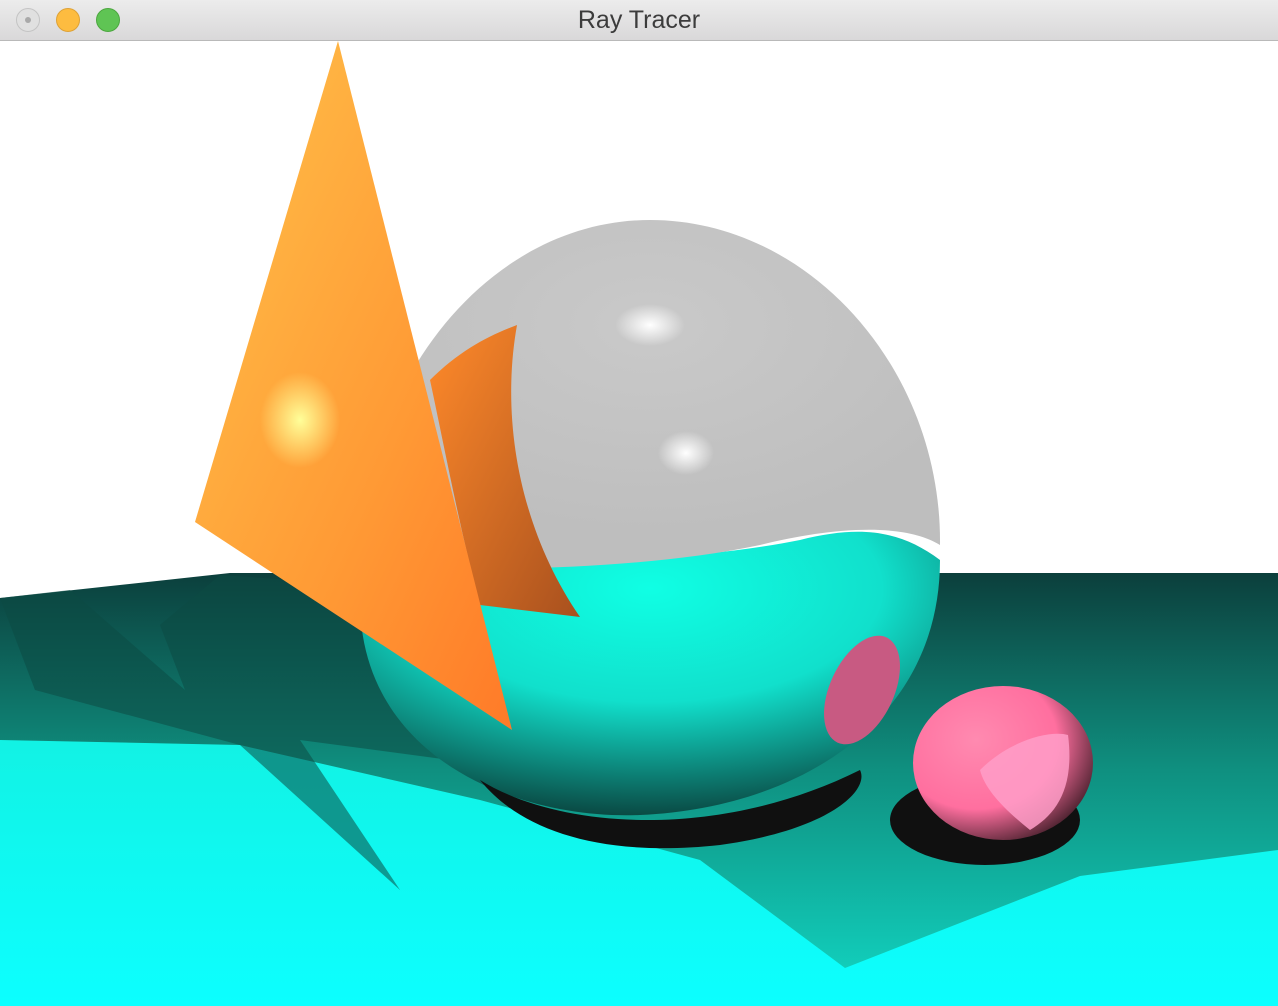 The width and height of the screenshot is (1278, 1006). What do you see at coordinates (300, 420) in the screenshot?
I see `cone-highlight` at bounding box center [300, 420].